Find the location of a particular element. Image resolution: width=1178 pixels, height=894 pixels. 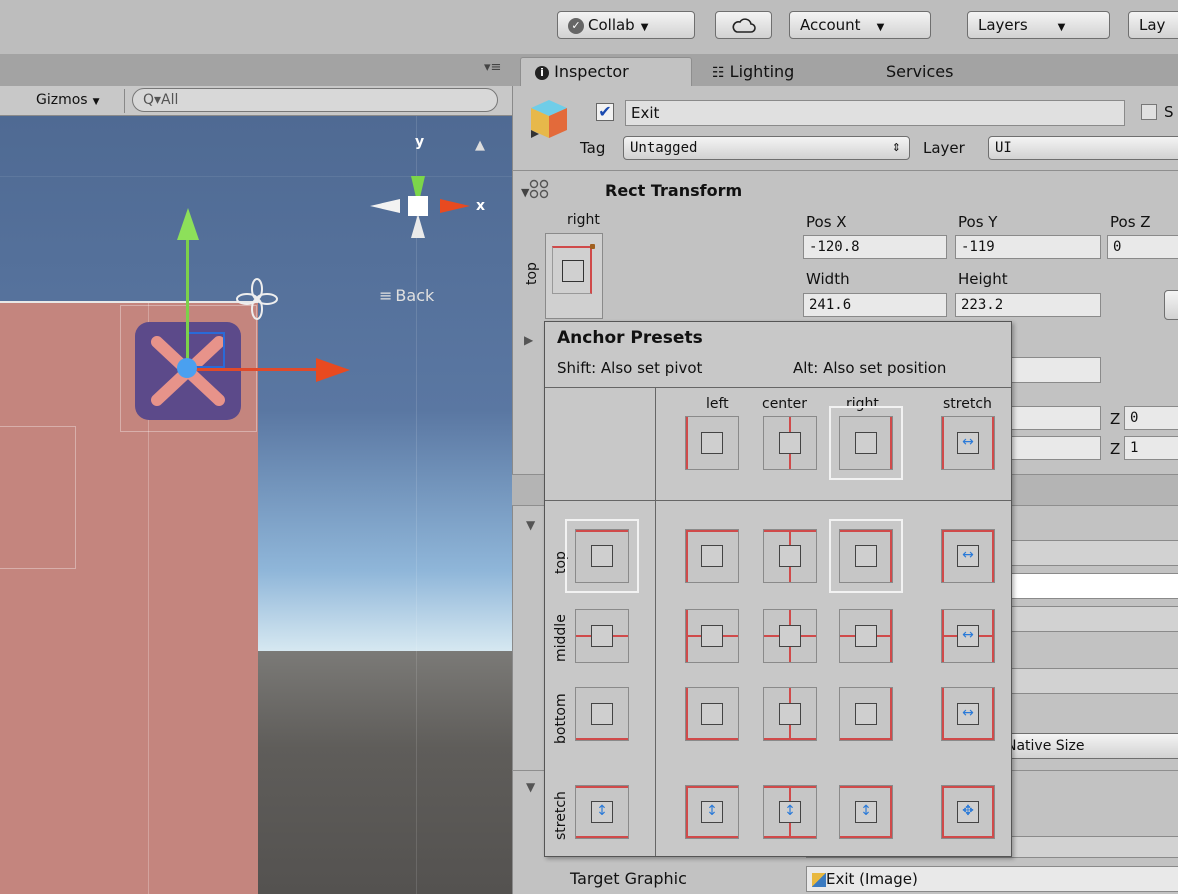

orientation-gizmo-icon is located at coordinates (421, 206).